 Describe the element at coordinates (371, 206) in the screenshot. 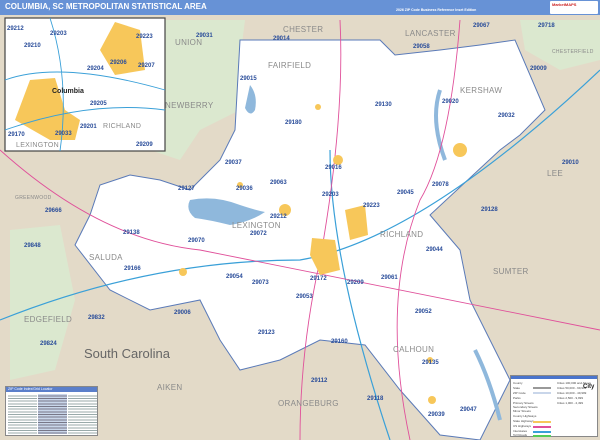

I see `zip-label: 29223` at that location.